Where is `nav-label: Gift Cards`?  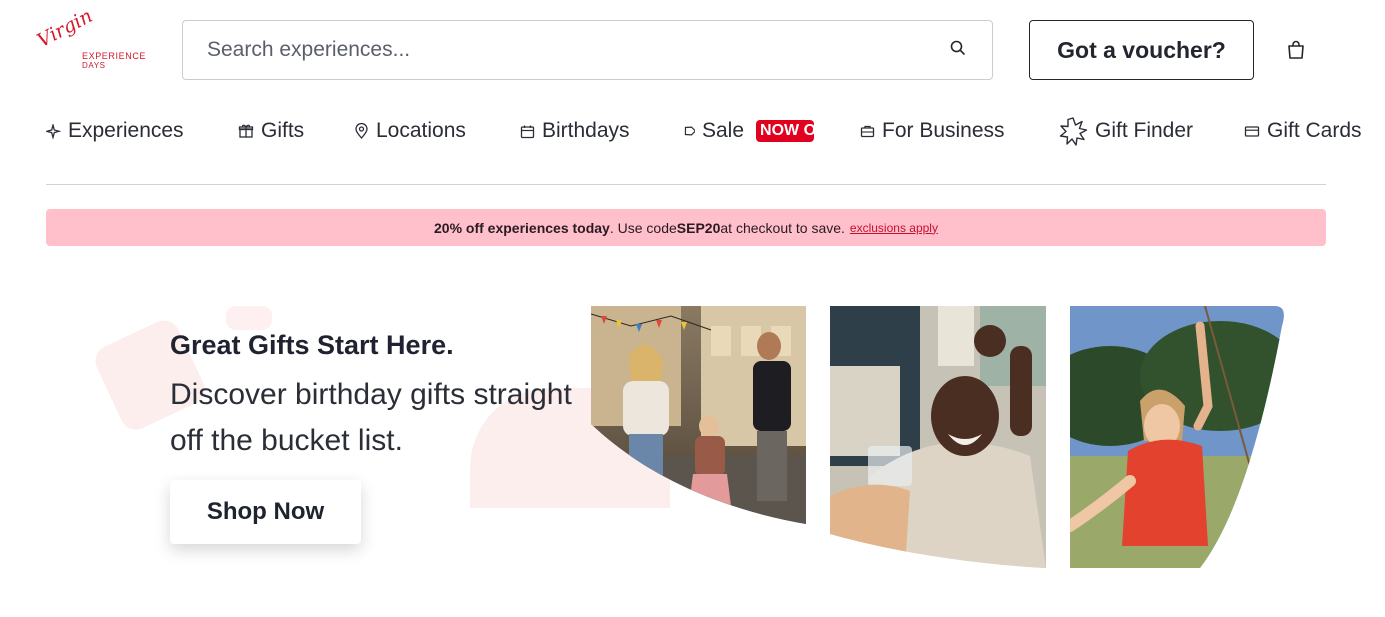 nav-label: Gift Cards is located at coordinates (1314, 130).